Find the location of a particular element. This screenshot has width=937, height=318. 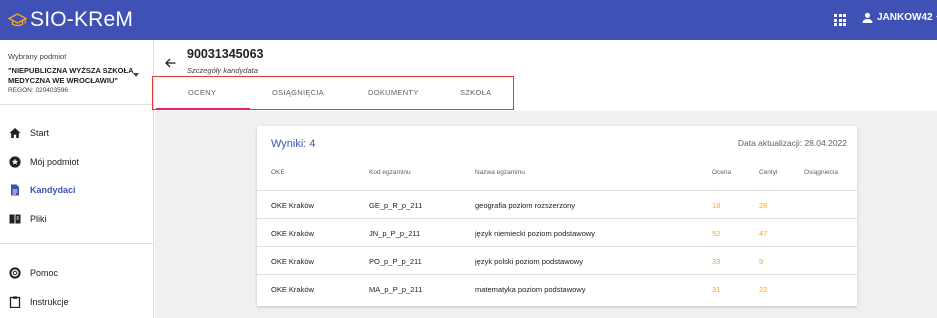

tab-school: SZKOŁA is located at coordinates (475, 92).